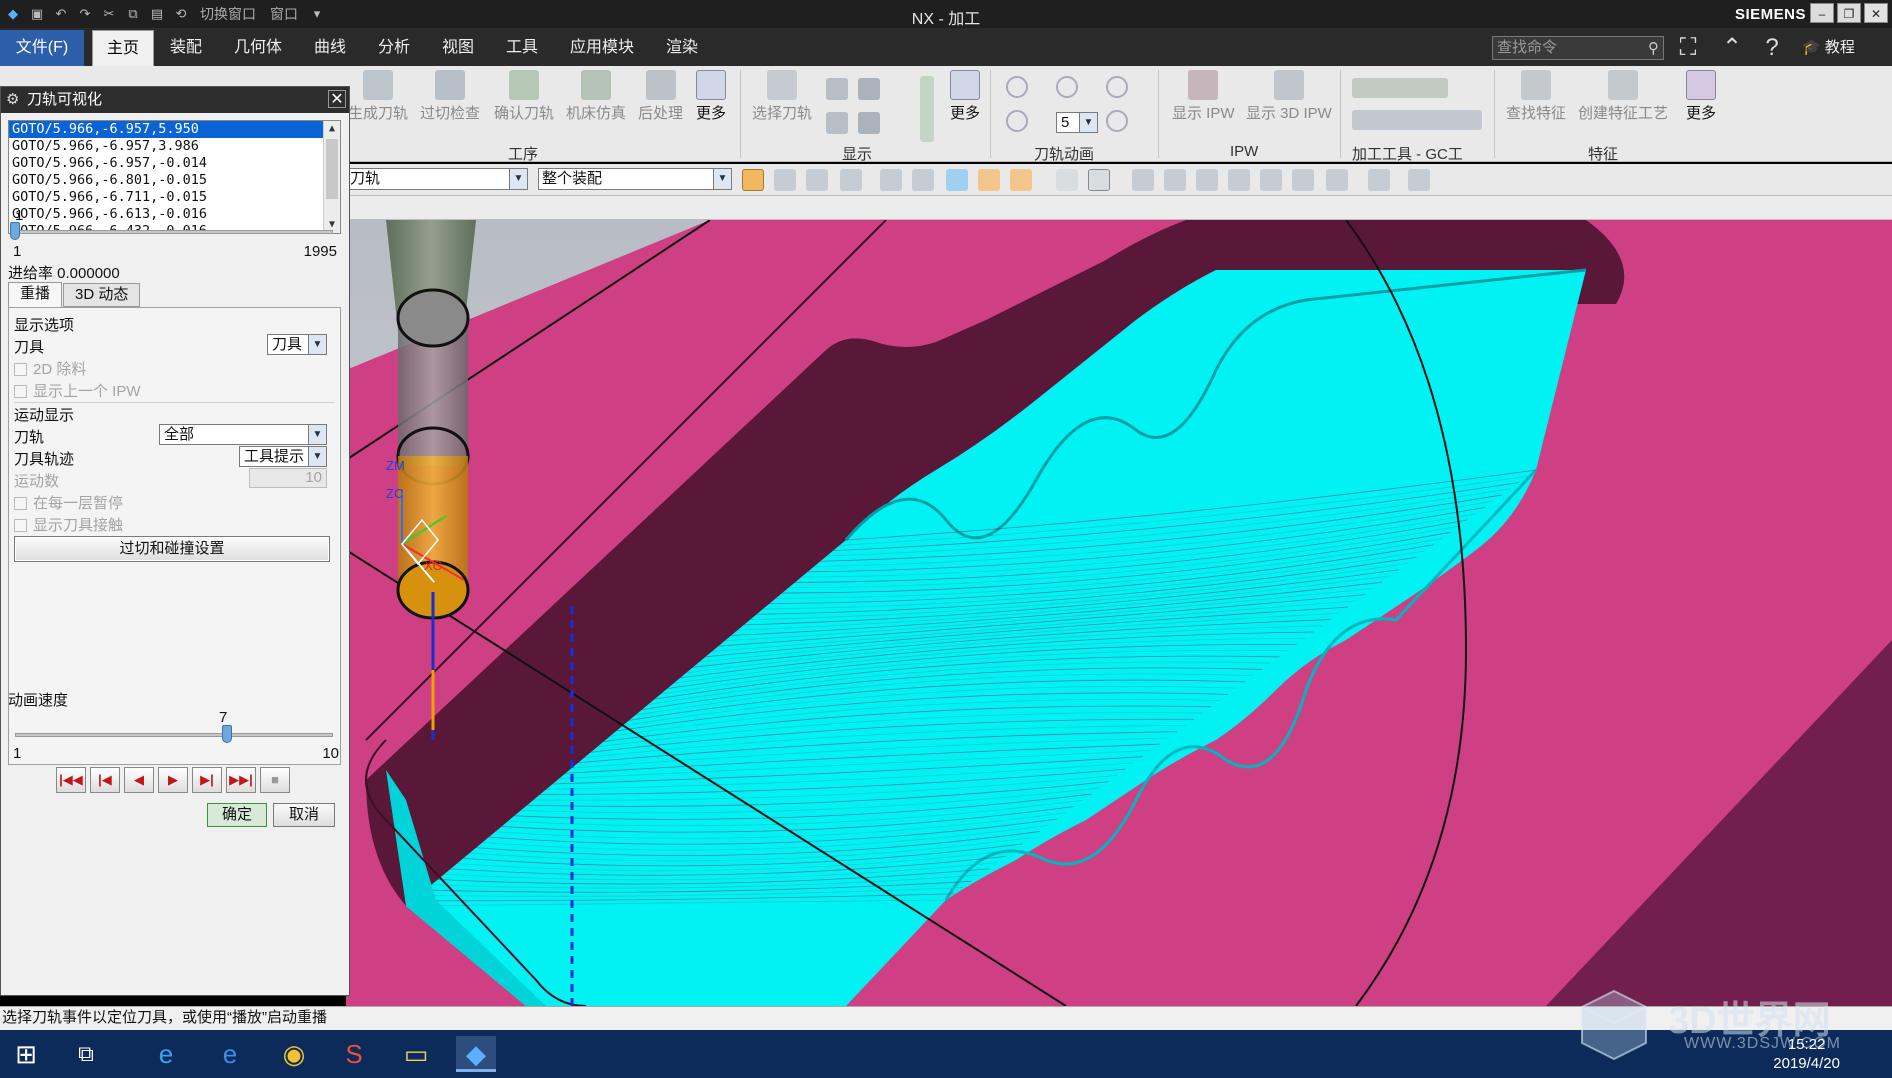  I want to click on snap-point-icon, so click(785, 180).